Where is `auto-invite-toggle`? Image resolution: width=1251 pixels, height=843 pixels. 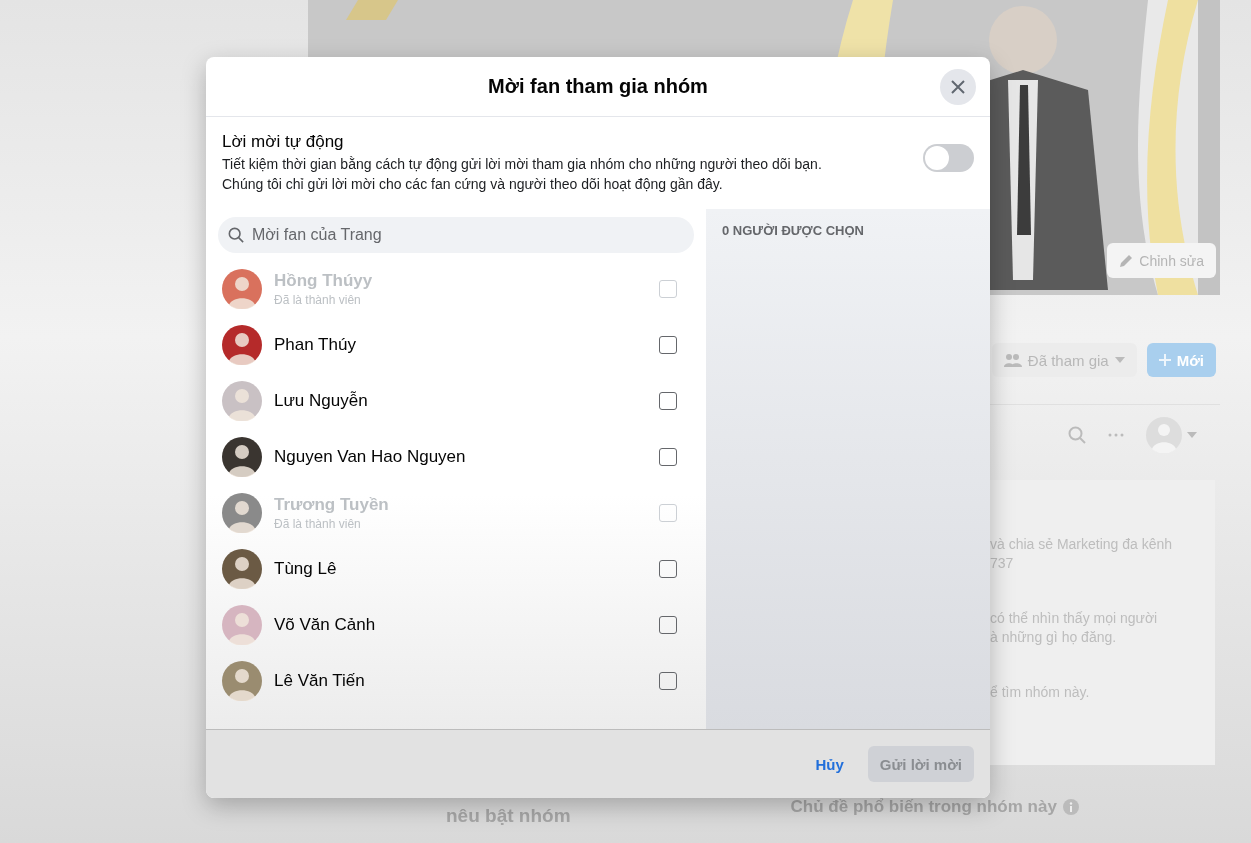 auto-invite-toggle is located at coordinates (948, 158).